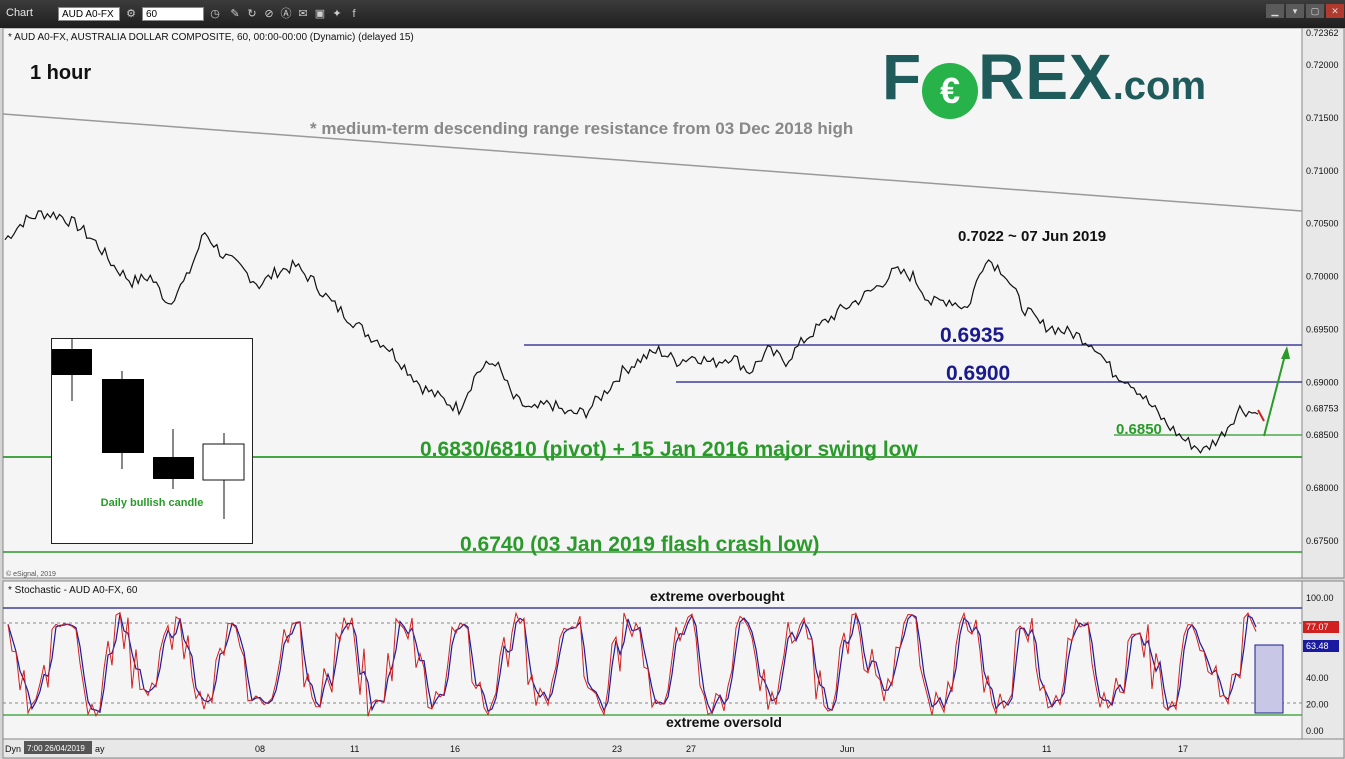 The height and width of the screenshot is (759, 1345). I want to click on alert-icon: Ⓐ, so click(286, 14).